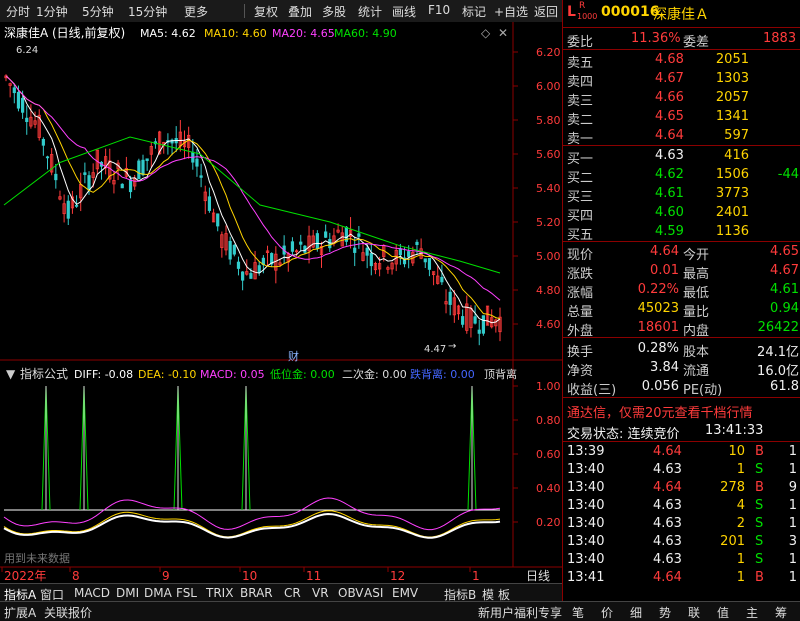  Describe the element at coordinates (400, 611) in the screenshot. I see `bottom-tabs: 扩展A 关联报价 新用户福利专享笔价细势联值主筹` at that location.